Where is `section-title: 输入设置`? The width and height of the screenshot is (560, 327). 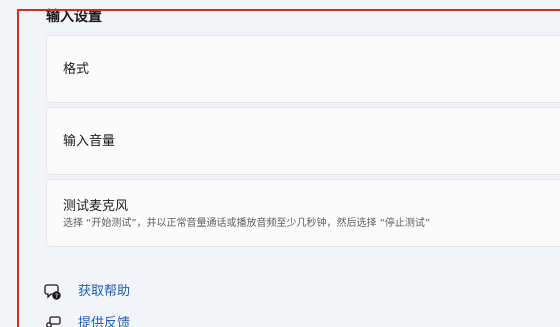 section-title: 输入设置 is located at coordinates (74, 17).